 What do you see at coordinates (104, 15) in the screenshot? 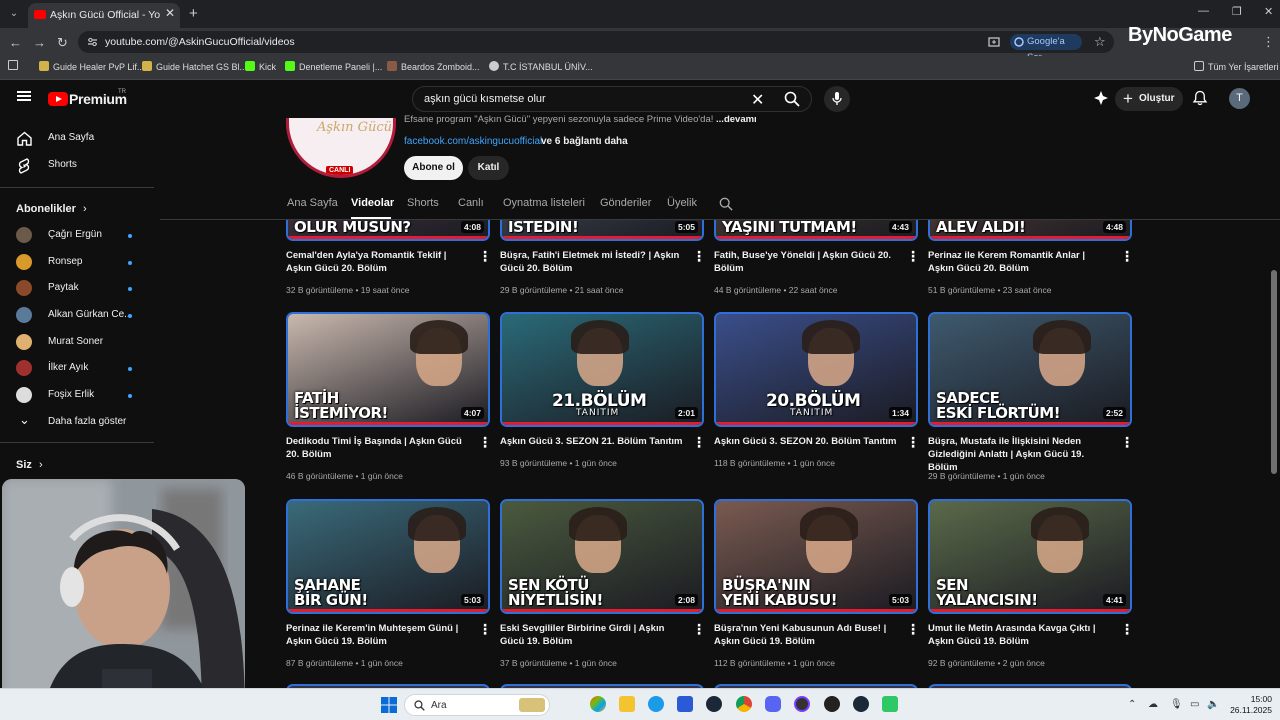
I see `browser-tab-active: Aşkın Gücü Official - YouTube ✕` at bounding box center [104, 15].